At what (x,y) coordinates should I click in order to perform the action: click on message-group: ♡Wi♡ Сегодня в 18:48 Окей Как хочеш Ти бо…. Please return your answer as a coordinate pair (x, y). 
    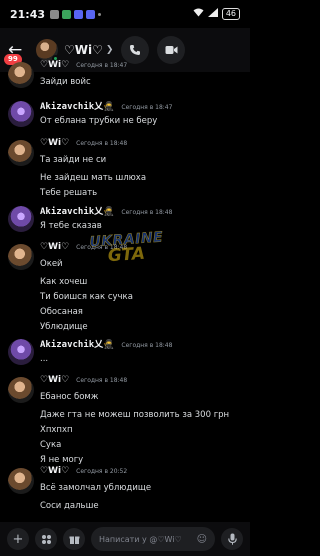
    Looking at the image, I should click on (125, 288).